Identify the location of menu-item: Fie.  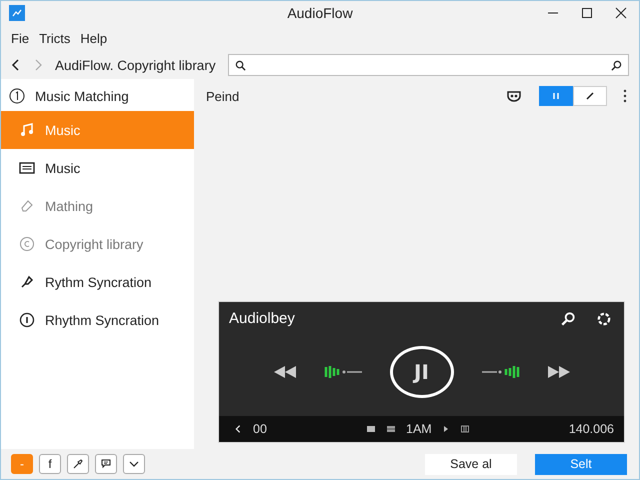
(20, 38).